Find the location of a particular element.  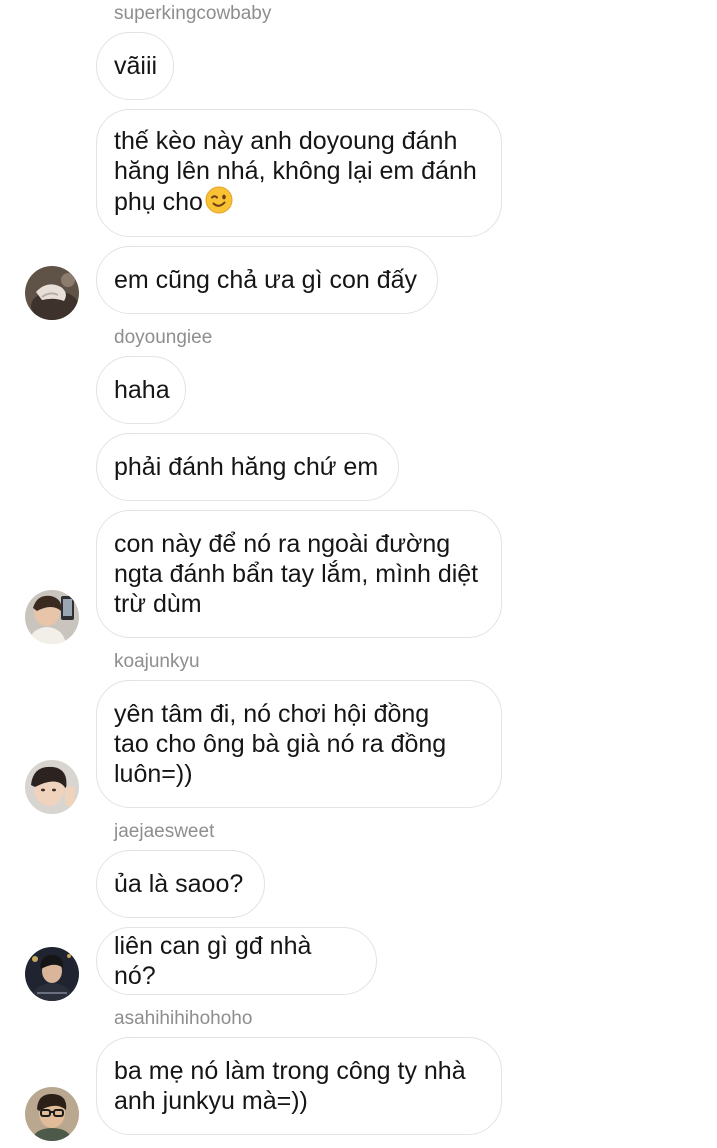

message-text: vãiii is located at coordinates (136, 66).